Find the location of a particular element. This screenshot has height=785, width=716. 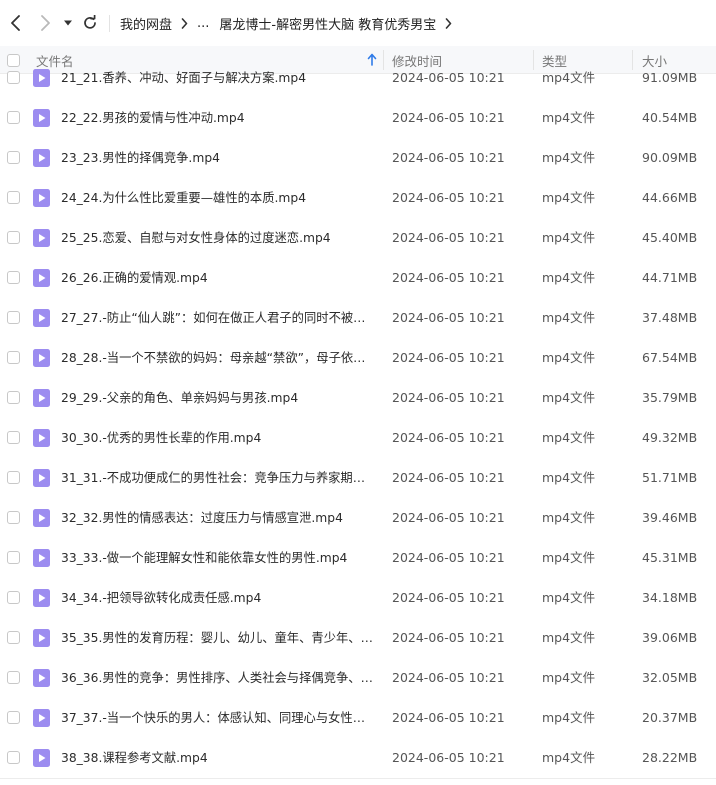

refresh-icon is located at coordinates (90, 22).